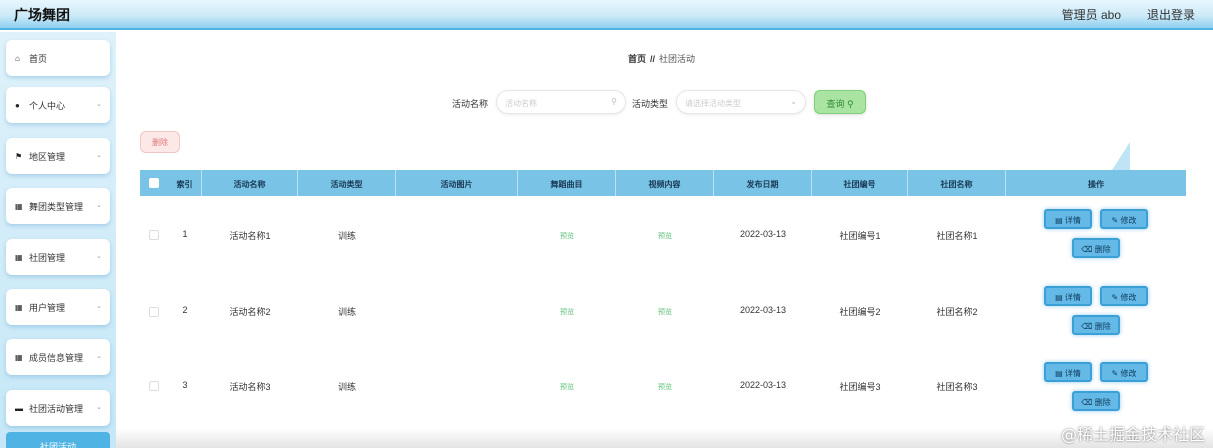 The height and width of the screenshot is (448, 1213). Describe the element at coordinates (47, 257) in the screenshot. I see `sidebar-item-label: 社团管理` at that location.